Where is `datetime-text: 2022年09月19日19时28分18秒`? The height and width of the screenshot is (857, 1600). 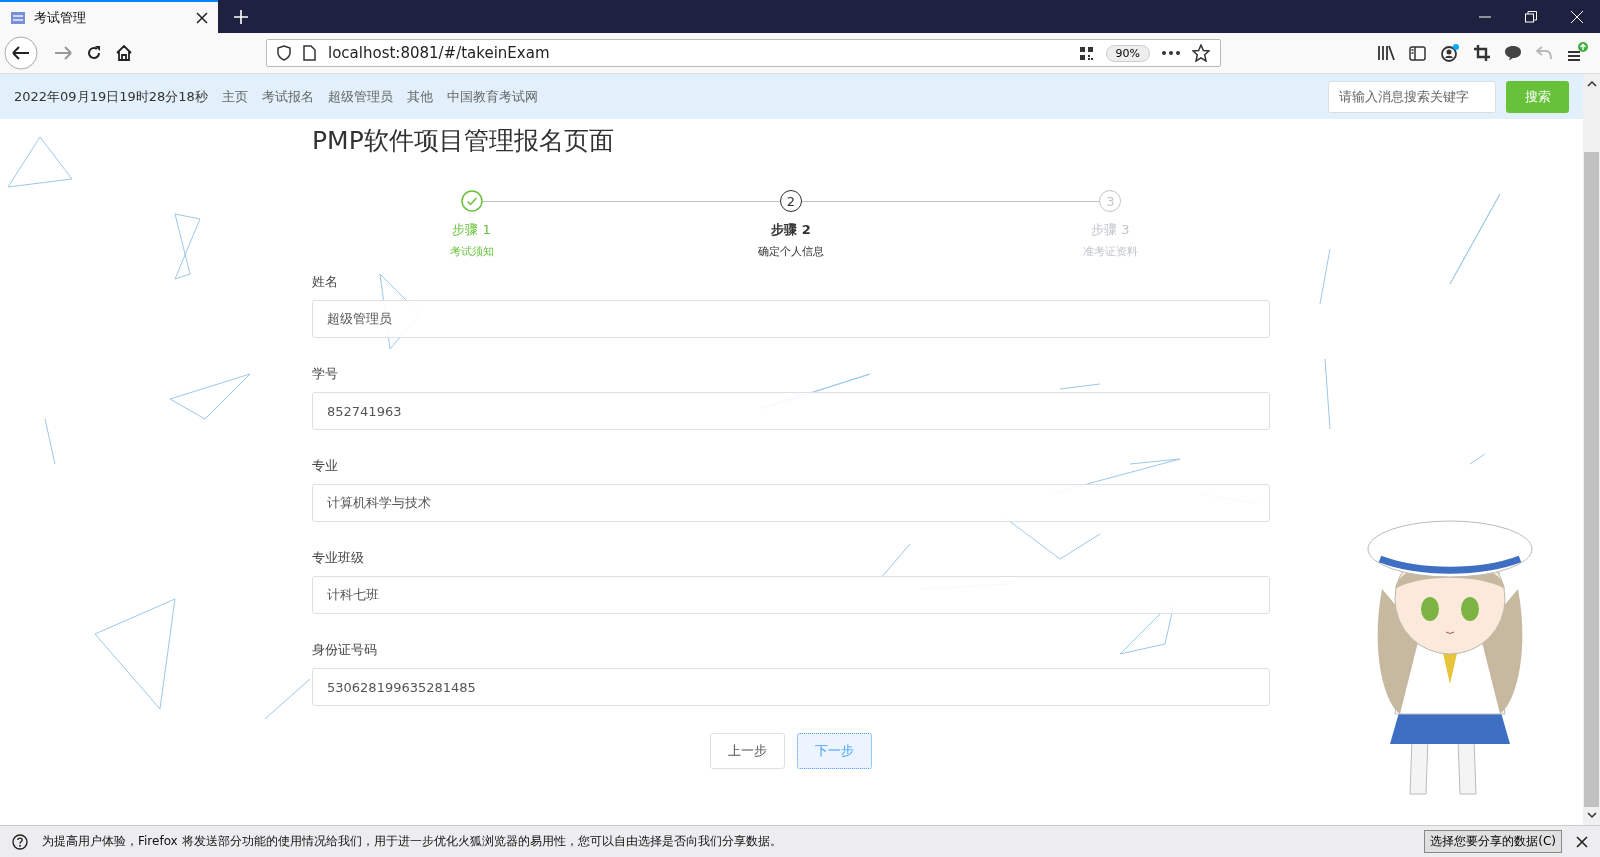 datetime-text: 2022年09月19日19时28分18秒 is located at coordinates (111, 96).